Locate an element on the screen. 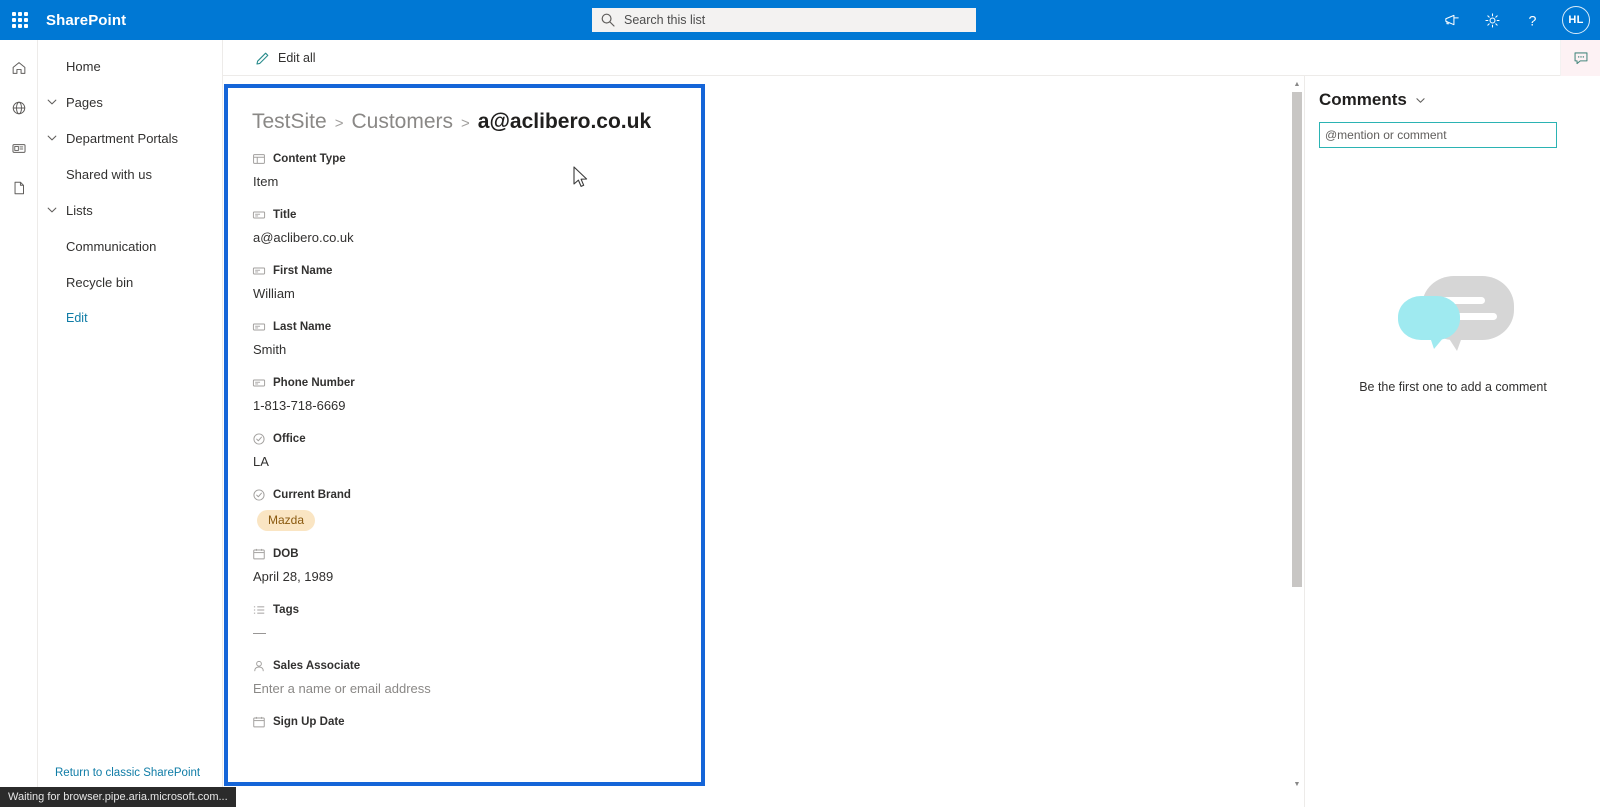  avatar: HL is located at coordinates (1576, 20).